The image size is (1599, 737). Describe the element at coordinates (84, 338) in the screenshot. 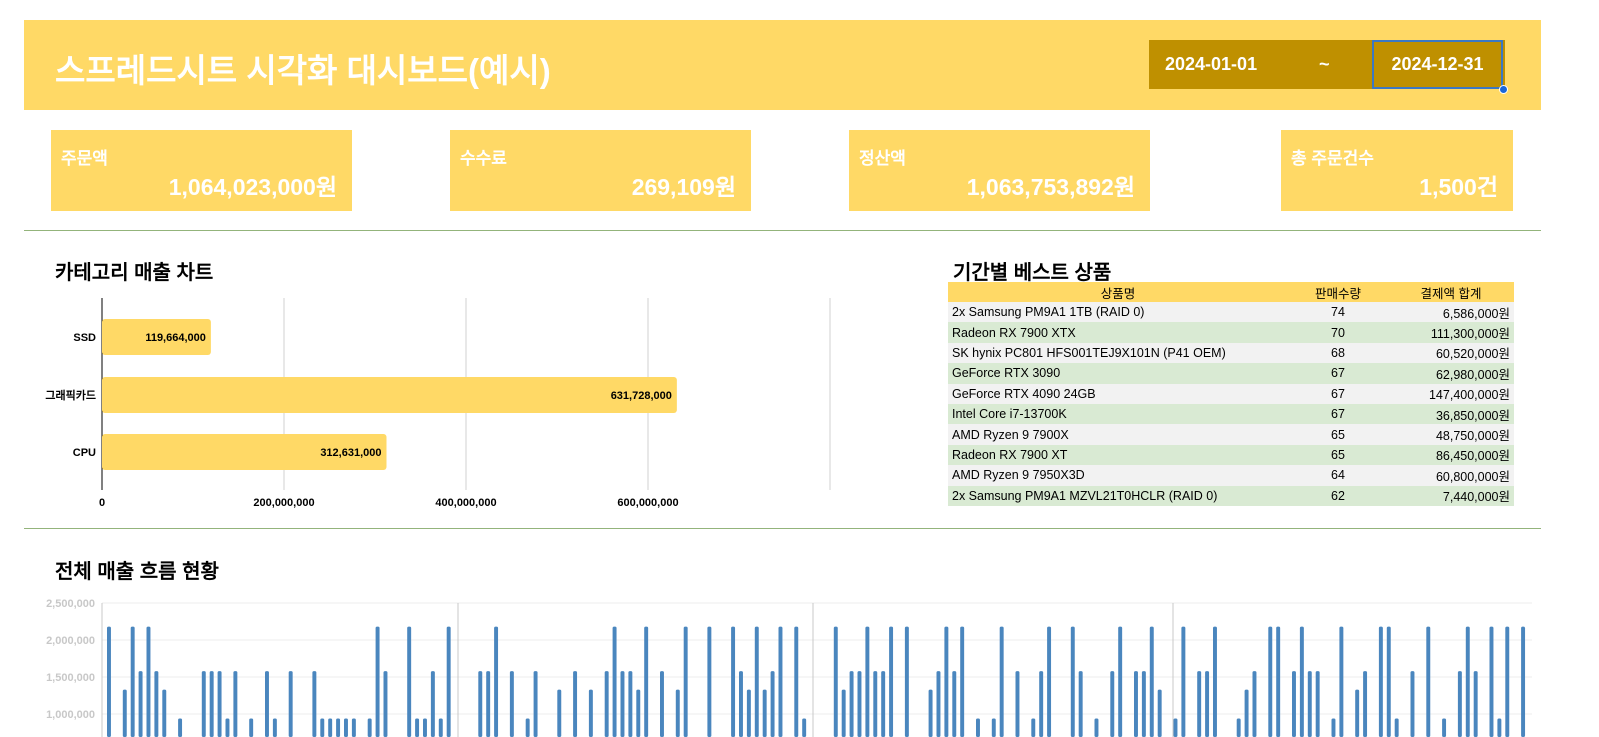

I see `category-label: SSD` at that location.